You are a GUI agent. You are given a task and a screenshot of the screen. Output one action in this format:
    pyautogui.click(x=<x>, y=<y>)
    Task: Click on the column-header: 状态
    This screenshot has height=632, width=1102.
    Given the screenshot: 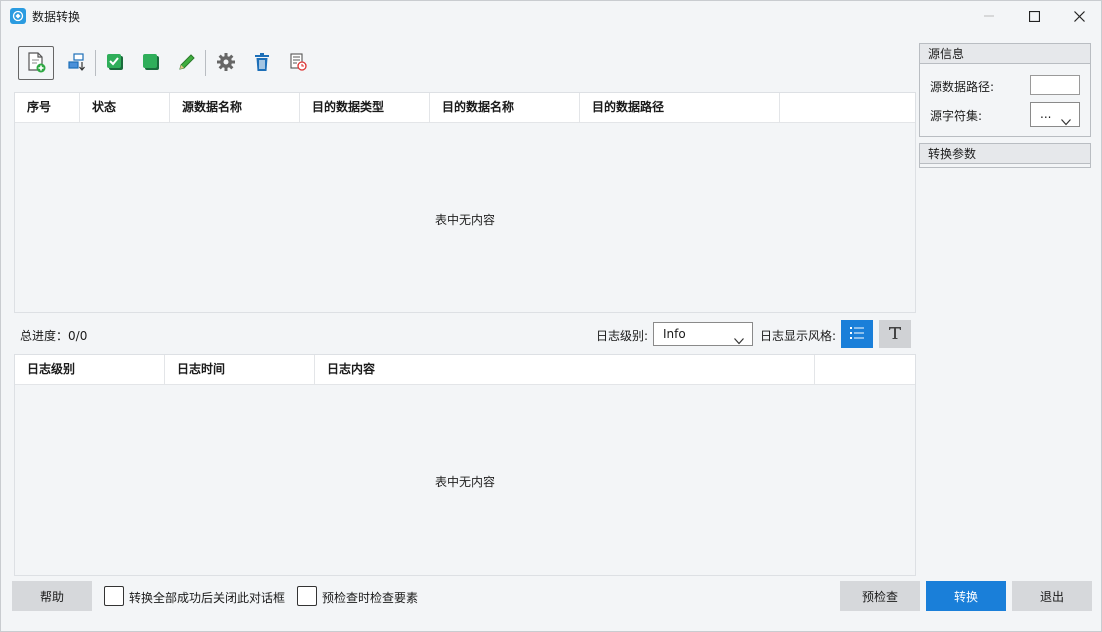 What is the action you would take?
    pyautogui.click(x=125, y=107)
    